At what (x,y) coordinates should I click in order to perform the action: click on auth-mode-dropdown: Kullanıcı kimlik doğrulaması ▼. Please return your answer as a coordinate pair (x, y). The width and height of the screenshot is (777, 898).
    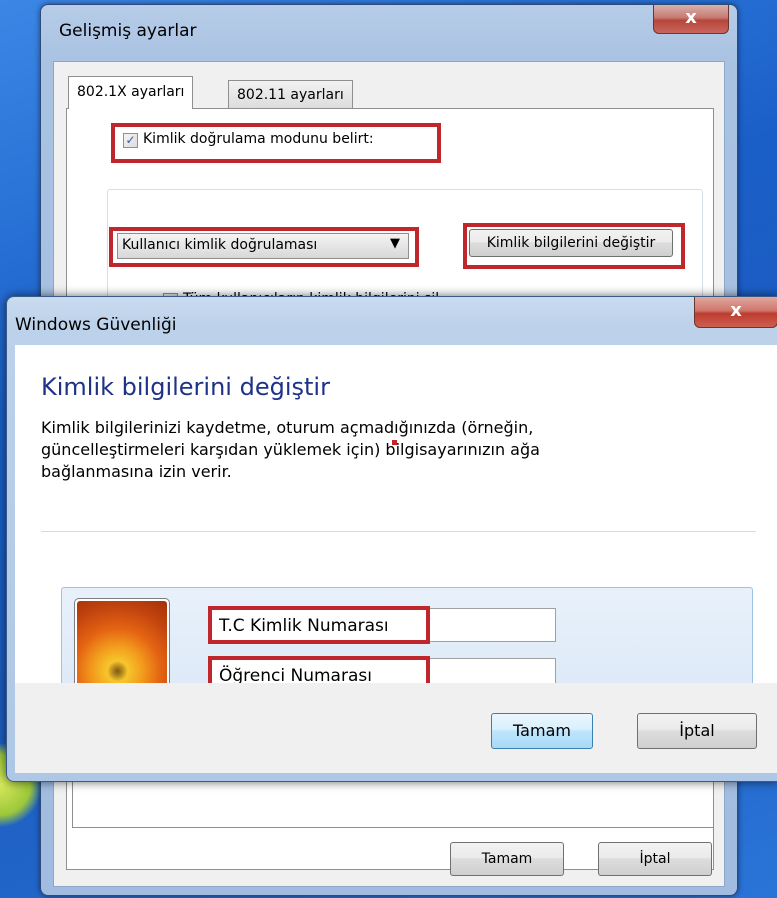
    Looking at the image, I should click on (263, 246).